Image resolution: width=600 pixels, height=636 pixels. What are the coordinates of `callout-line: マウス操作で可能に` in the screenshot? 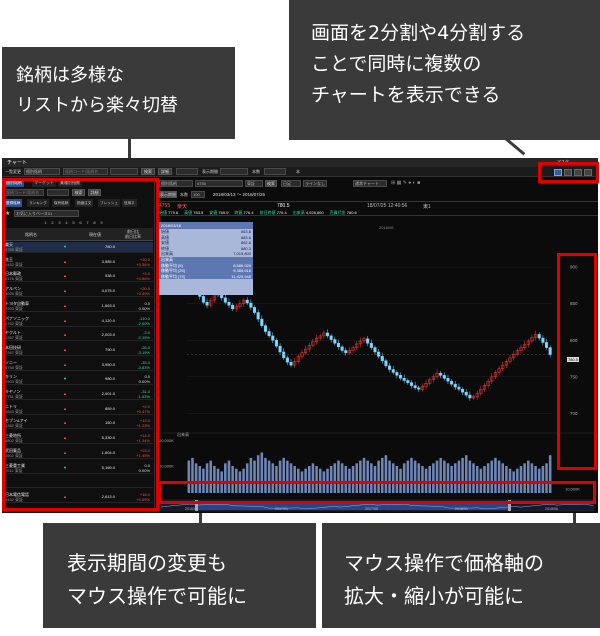 It's located at (157, 596).